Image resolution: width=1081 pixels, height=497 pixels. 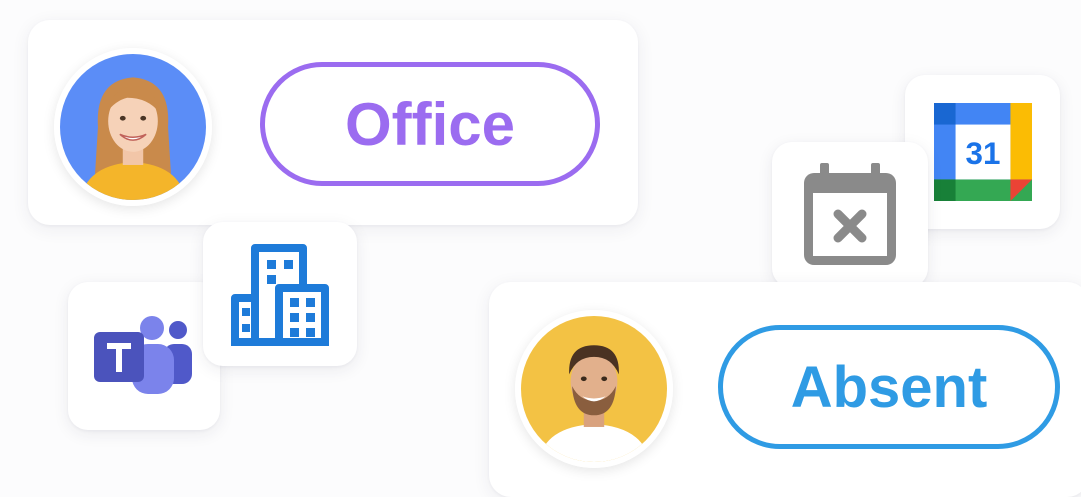 I want to click on calendar-cancel-tile, so click(x=850, y=215).